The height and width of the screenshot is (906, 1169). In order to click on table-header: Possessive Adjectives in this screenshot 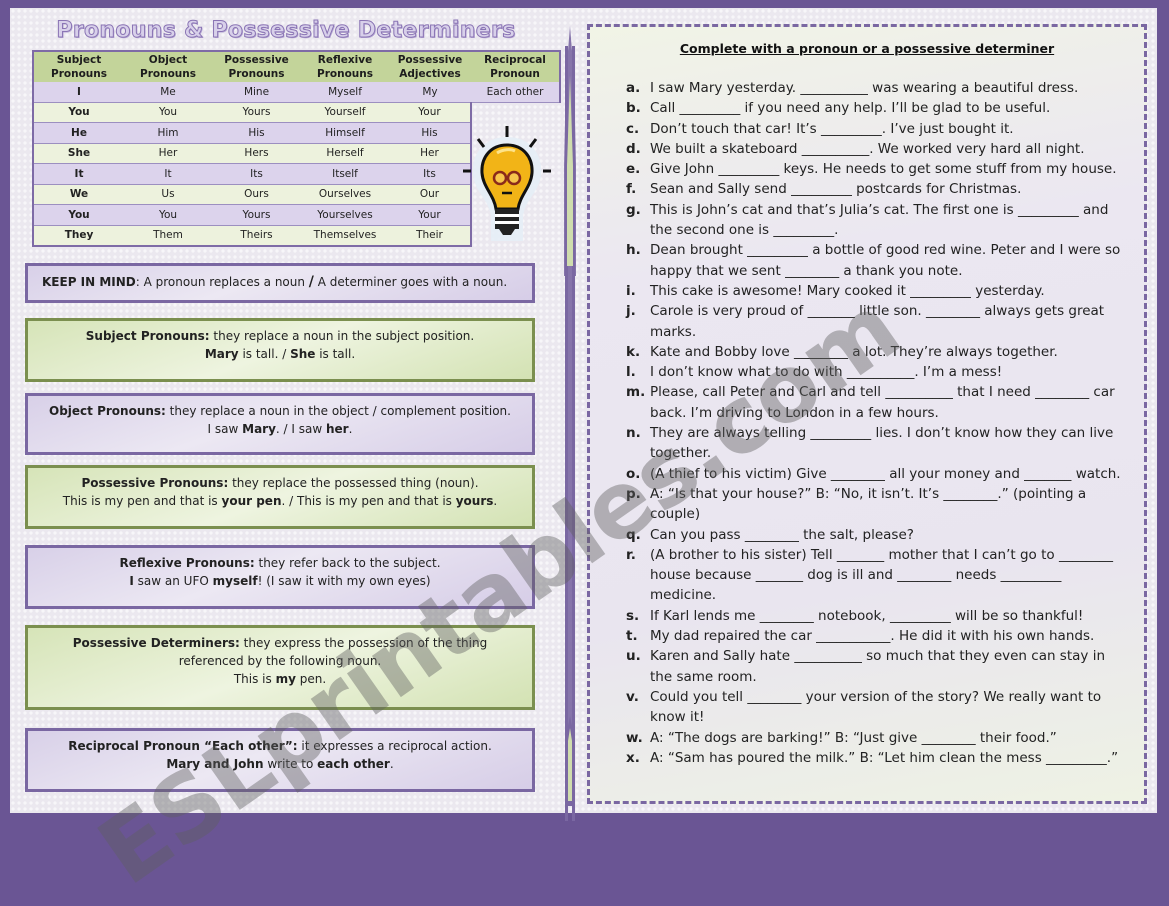, I will do `click(430, 66)`.